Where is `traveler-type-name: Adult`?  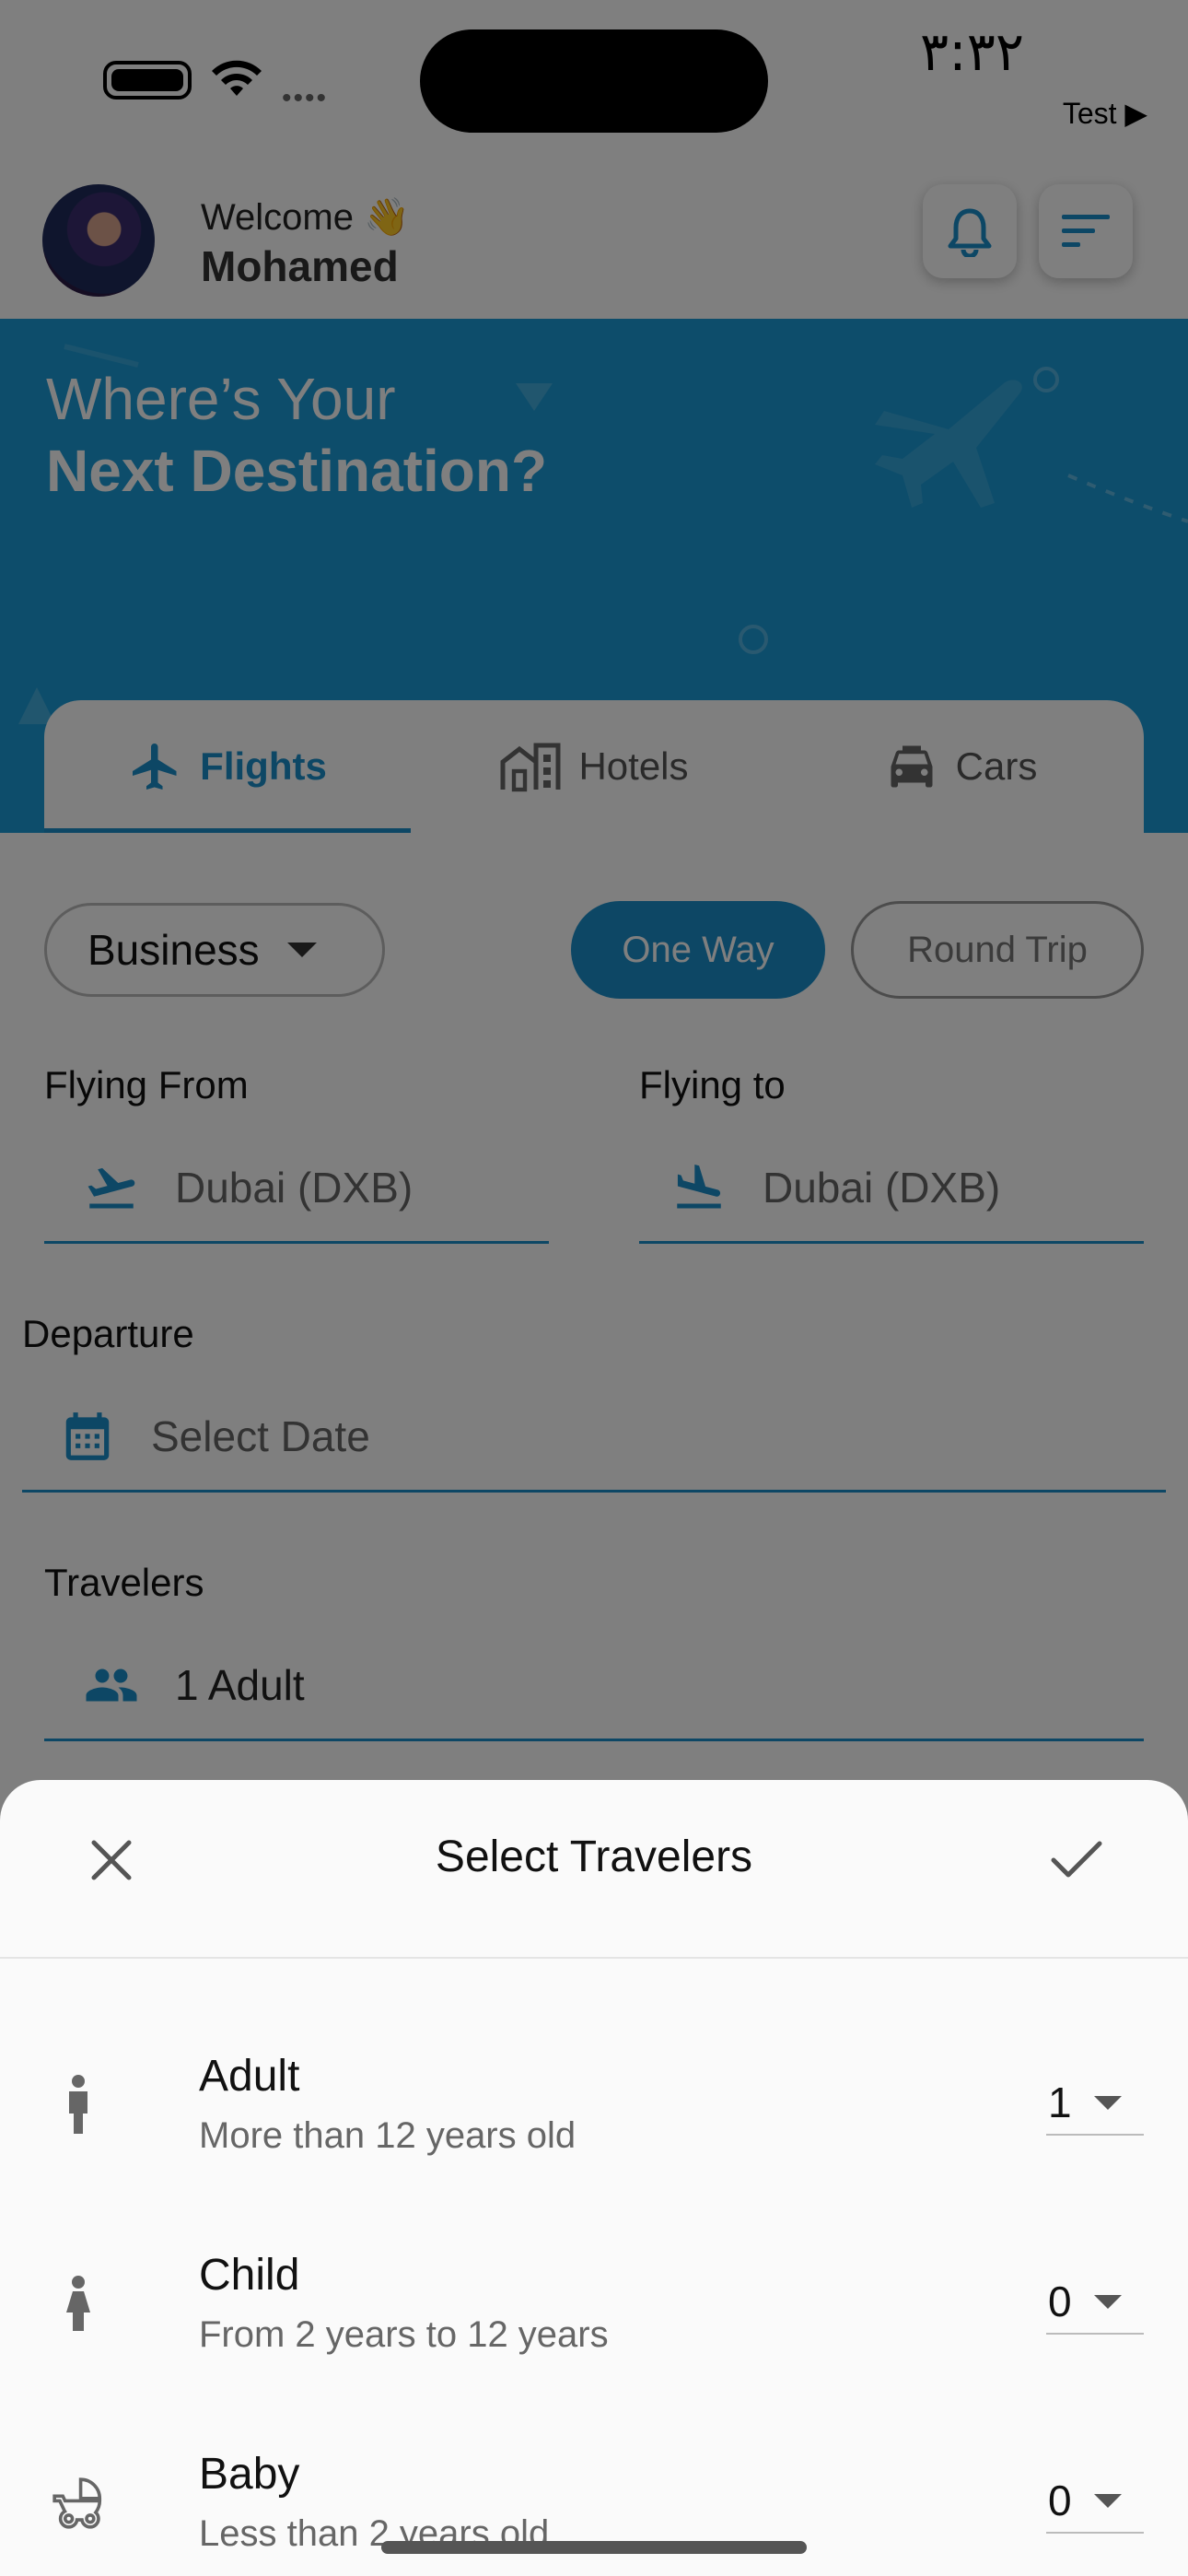 traveler-type-name: Adult is located at coordinates (249, 2076).